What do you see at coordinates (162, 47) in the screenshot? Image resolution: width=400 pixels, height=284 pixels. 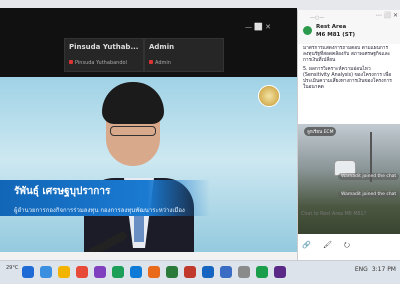 I see `participant-name: Admin` at bounding box center [162, 47].